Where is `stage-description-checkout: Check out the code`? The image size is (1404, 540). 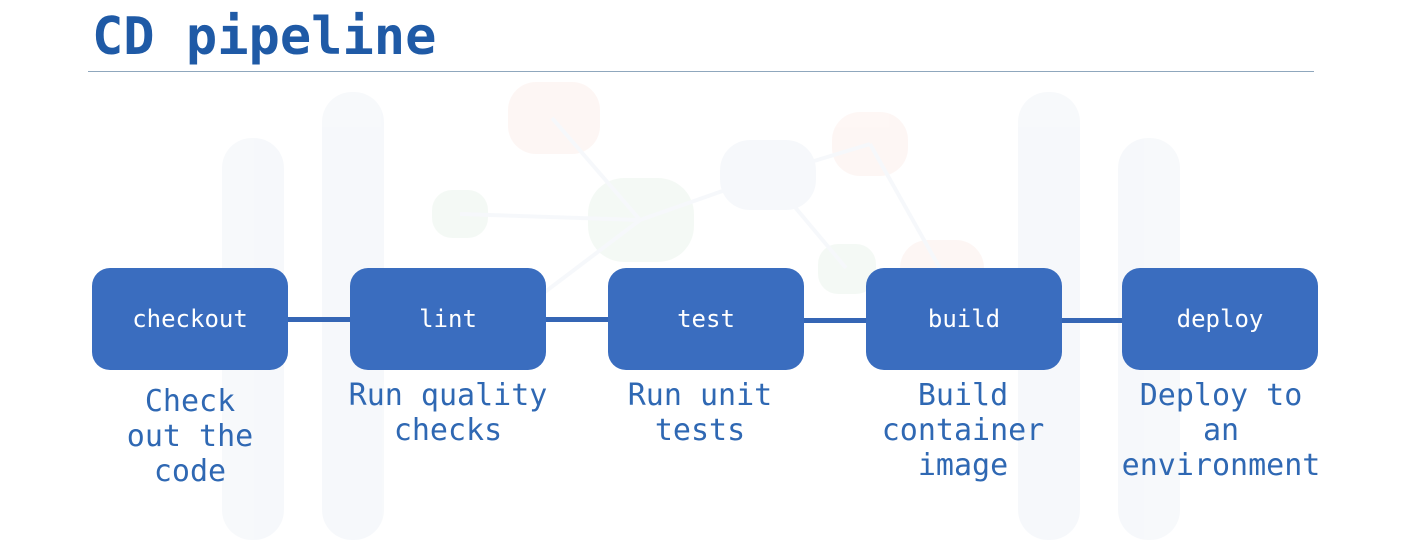
stage-description-checkout: Check out the code is located at coordinates (190, 436).